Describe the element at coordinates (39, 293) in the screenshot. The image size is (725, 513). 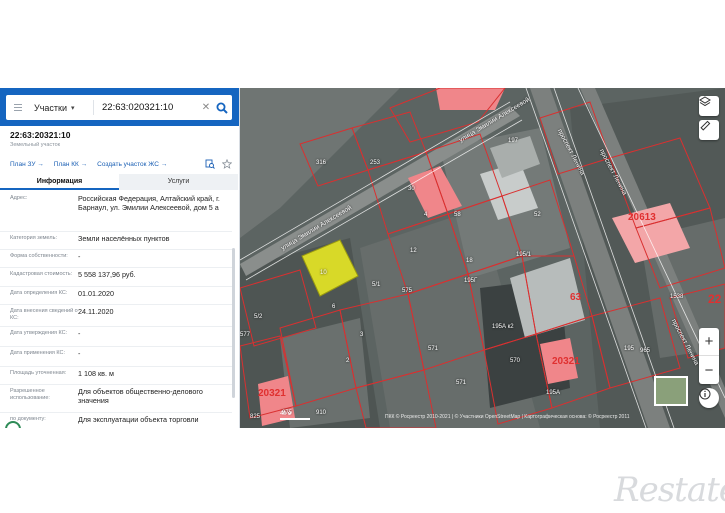
I see `attr-label: Дата определения КС:` at that location.